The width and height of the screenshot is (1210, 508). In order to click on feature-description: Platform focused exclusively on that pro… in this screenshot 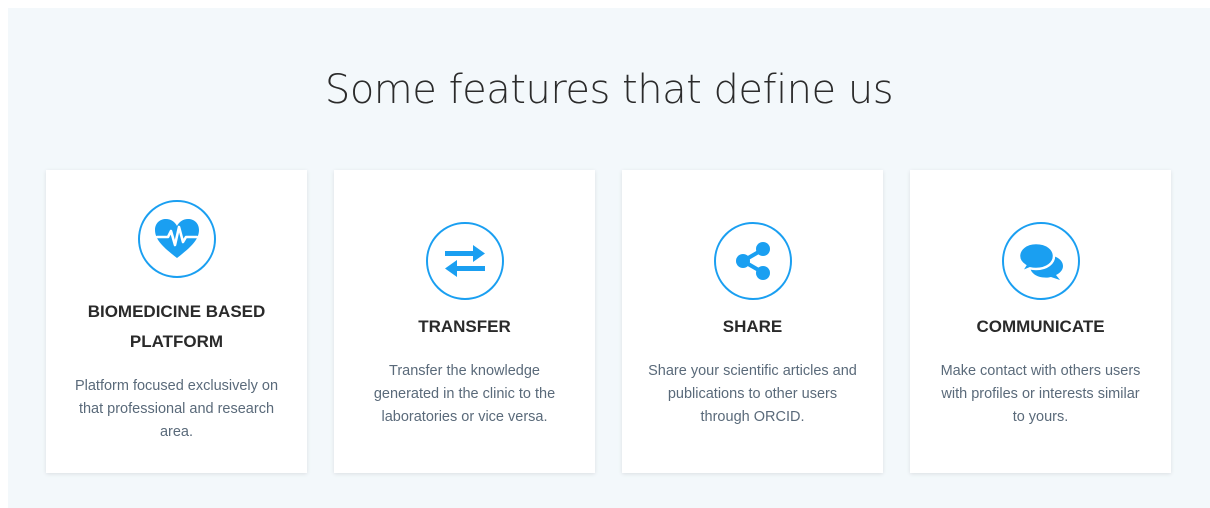, I will do `click(176, 409)`.